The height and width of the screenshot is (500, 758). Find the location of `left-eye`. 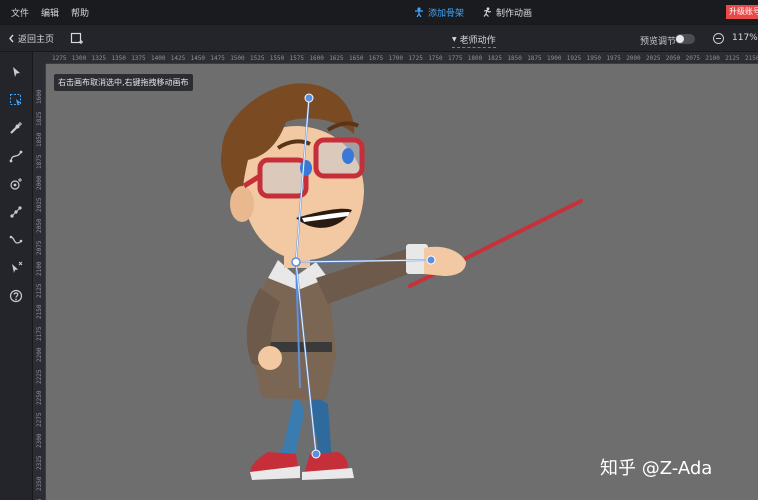

left-eye is located at coordinates (306, 168).